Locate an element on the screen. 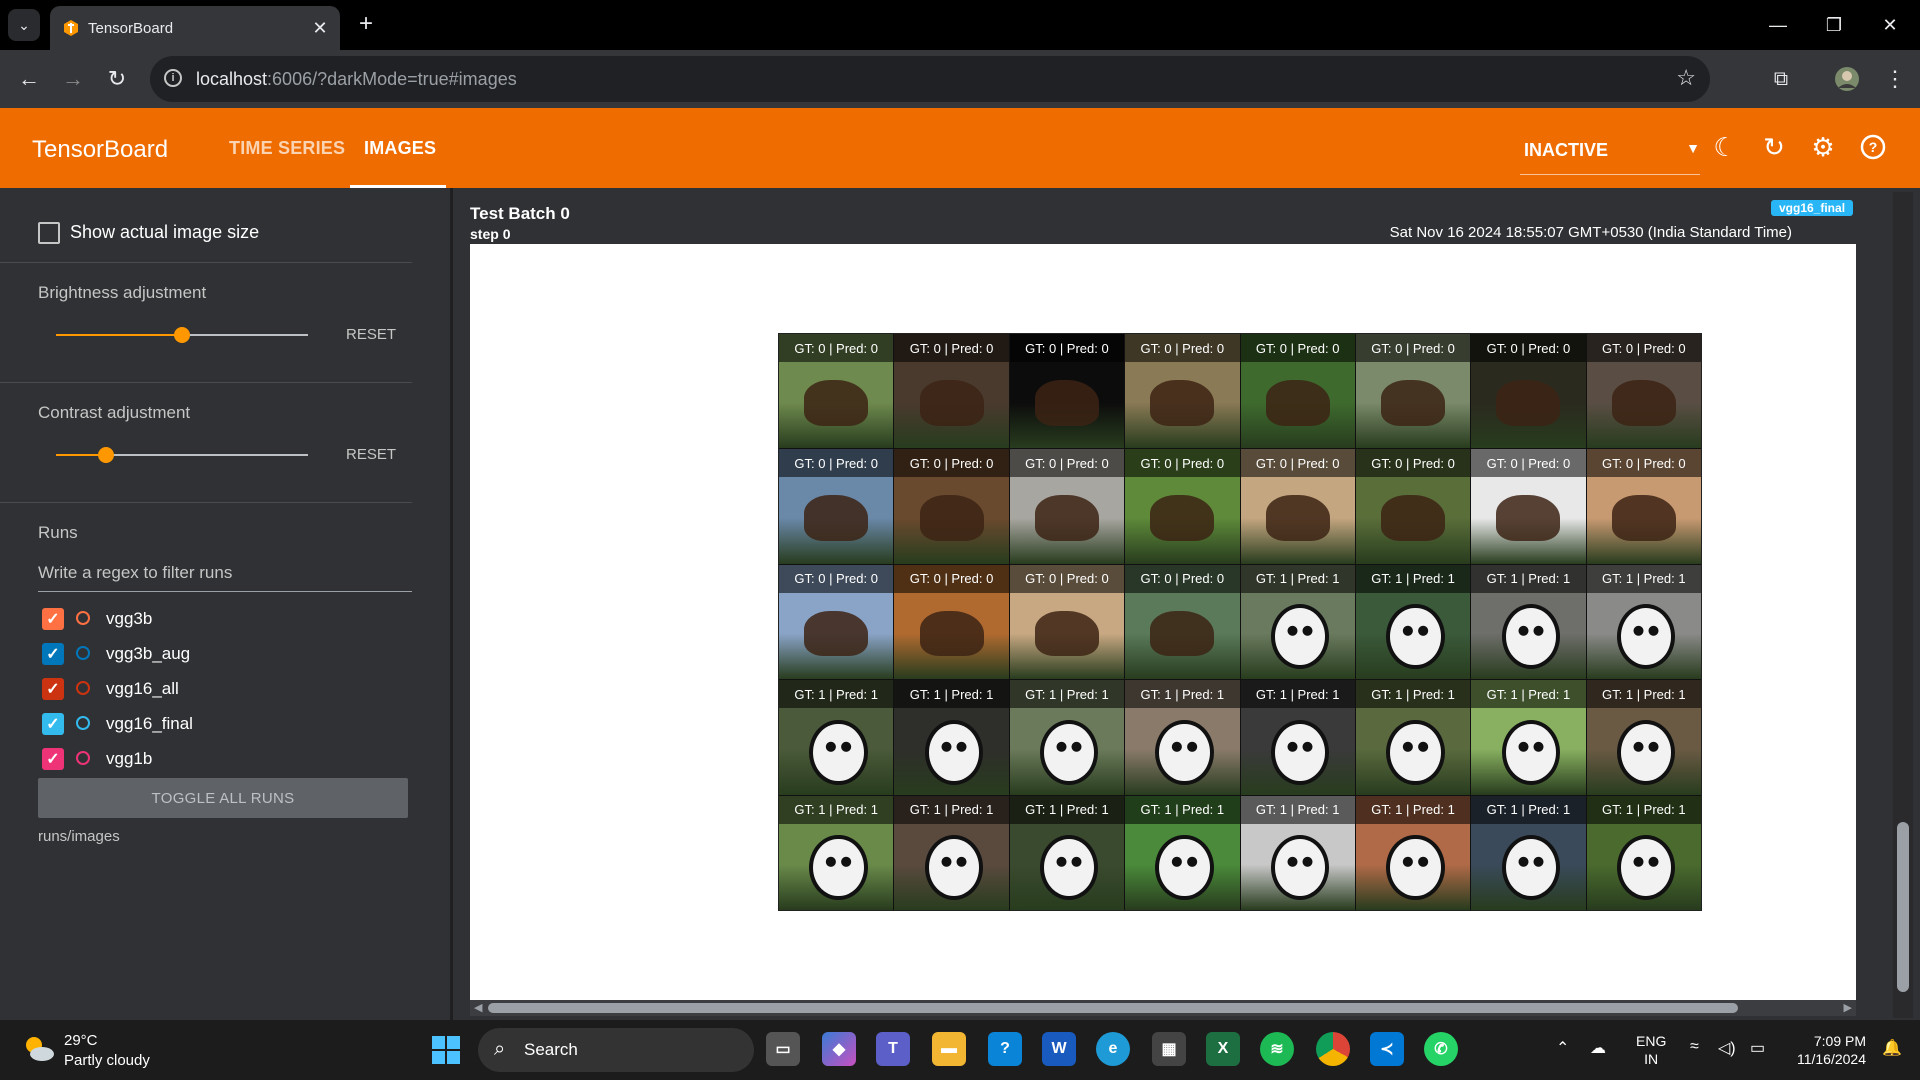 This screenshot has width=1920, height=1080. bookmark-star-icon: ☆ is located at coordinates (1686, 78).